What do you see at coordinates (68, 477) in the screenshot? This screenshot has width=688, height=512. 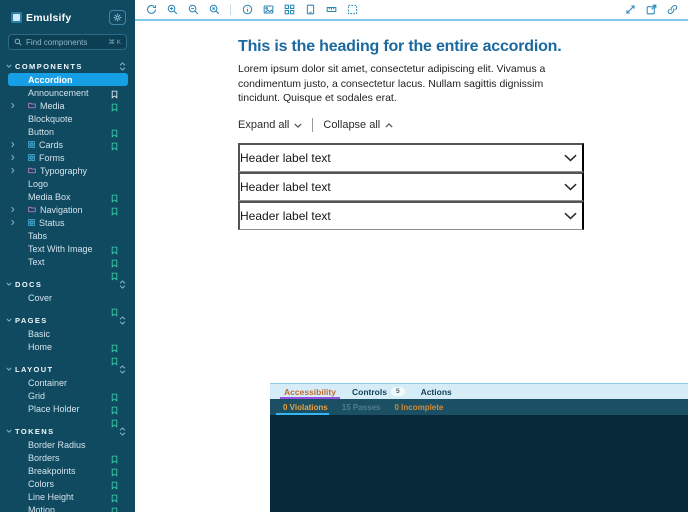 I see `sidebar-item-breakpoints: Breakpoints` at bounding box center [68, 477].